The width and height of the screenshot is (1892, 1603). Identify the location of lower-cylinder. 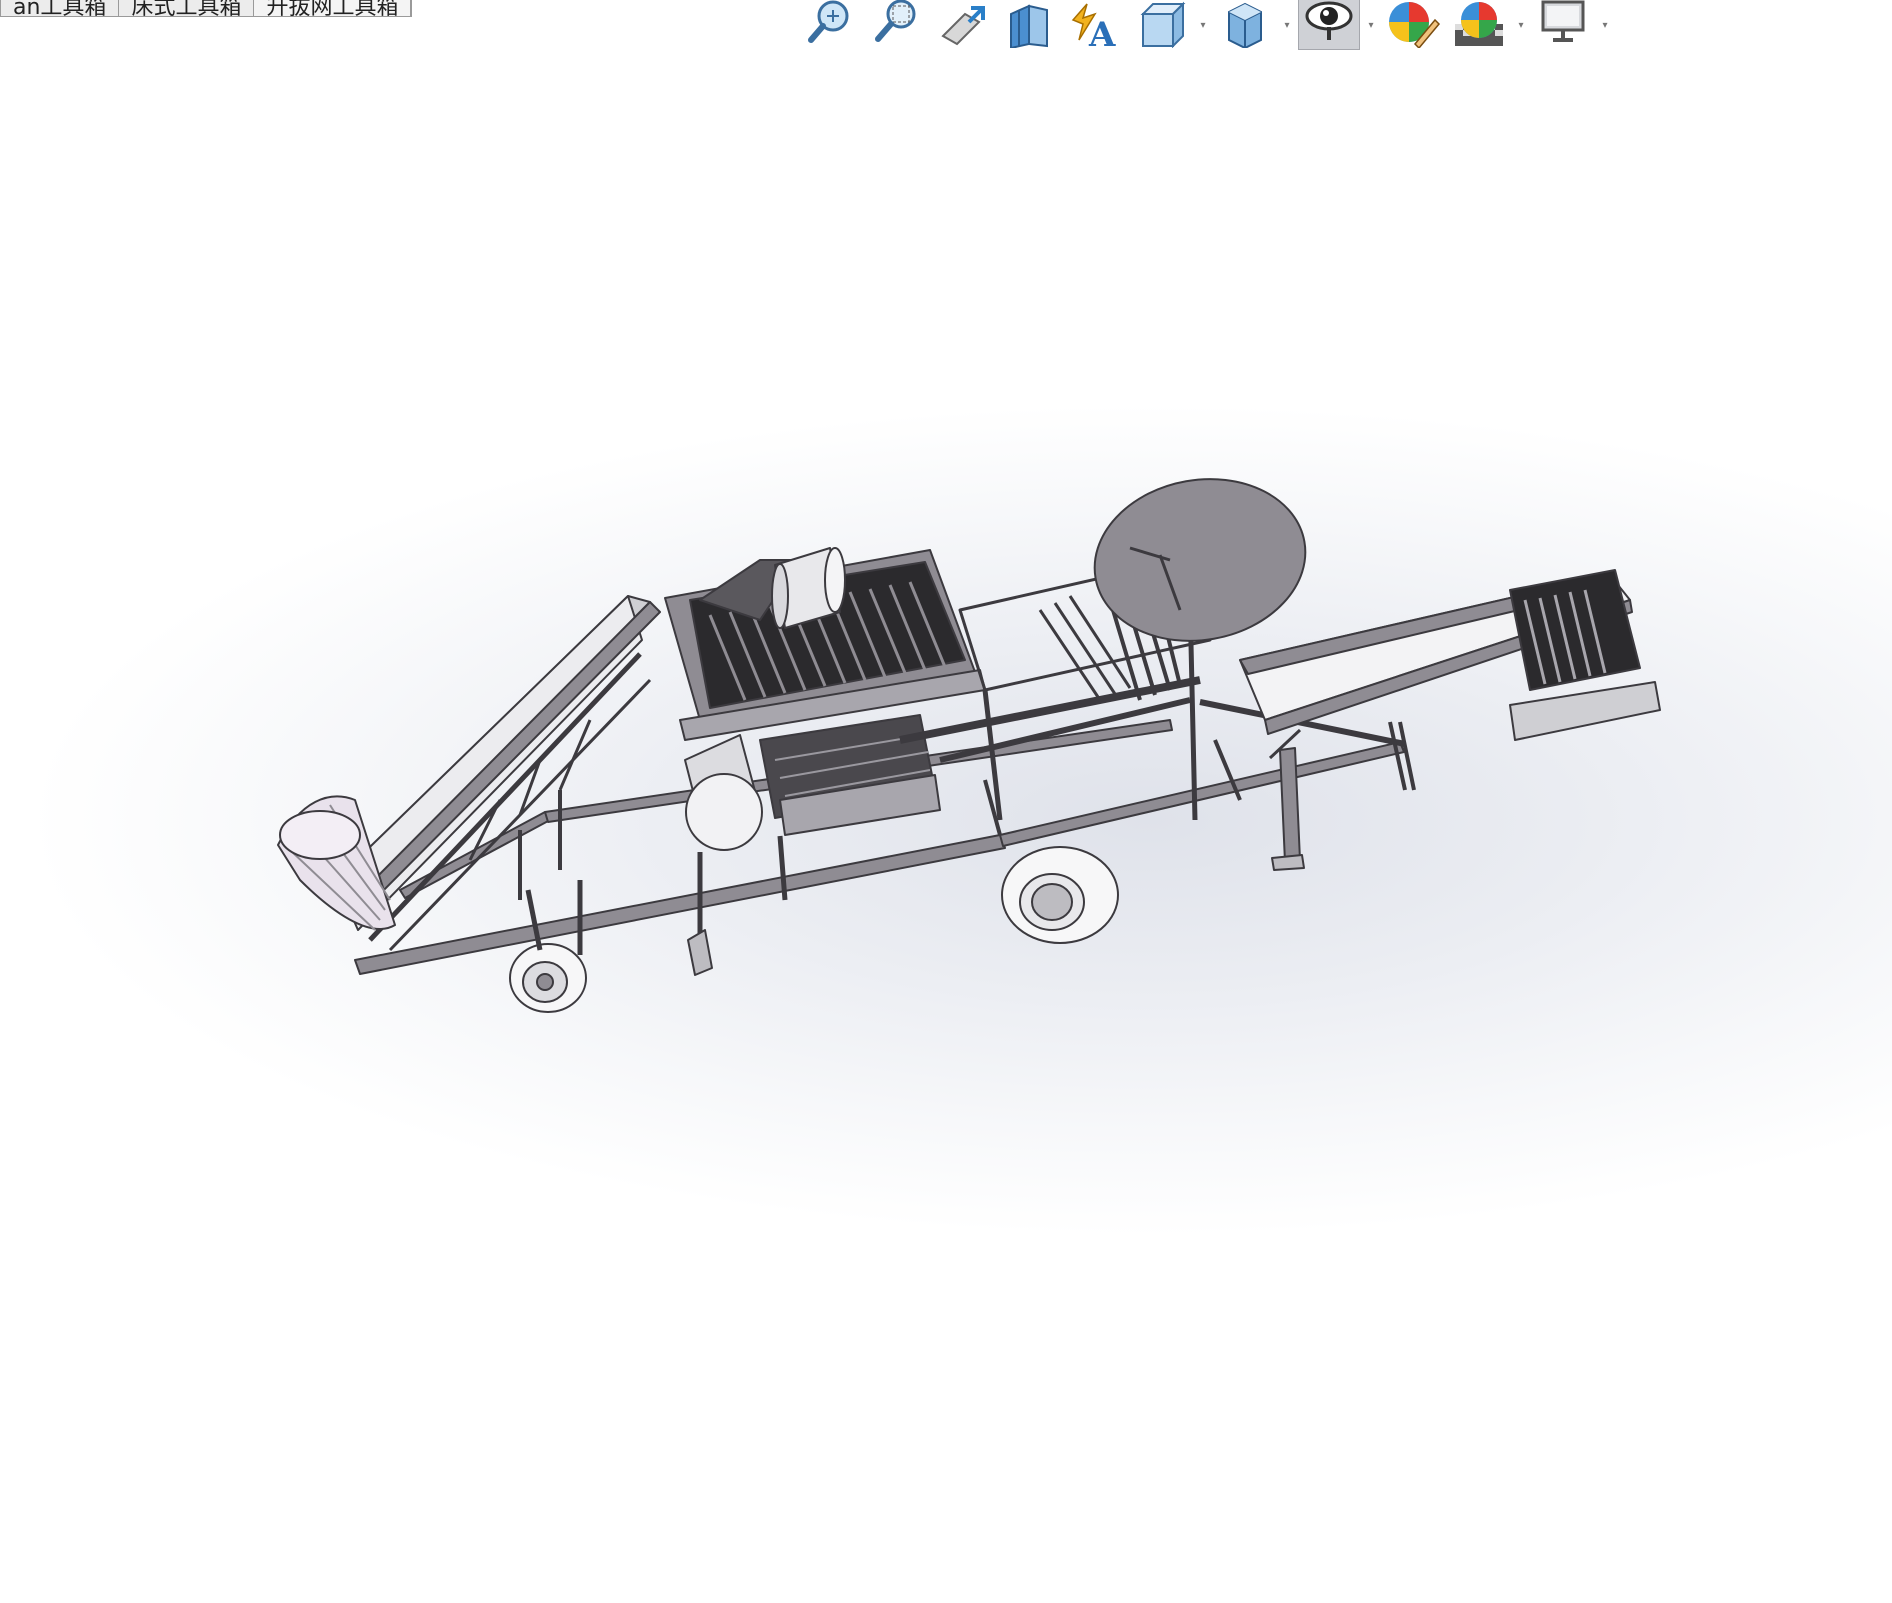
(723, 792).